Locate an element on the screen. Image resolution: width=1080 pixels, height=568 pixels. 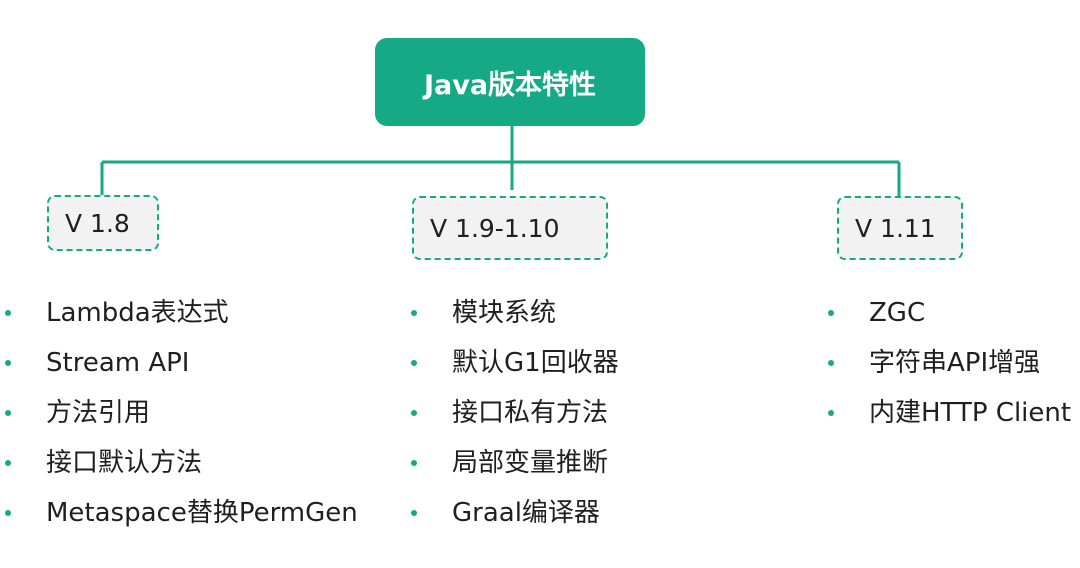
version-label: V 1.8 is located at coordinates (97, 223).